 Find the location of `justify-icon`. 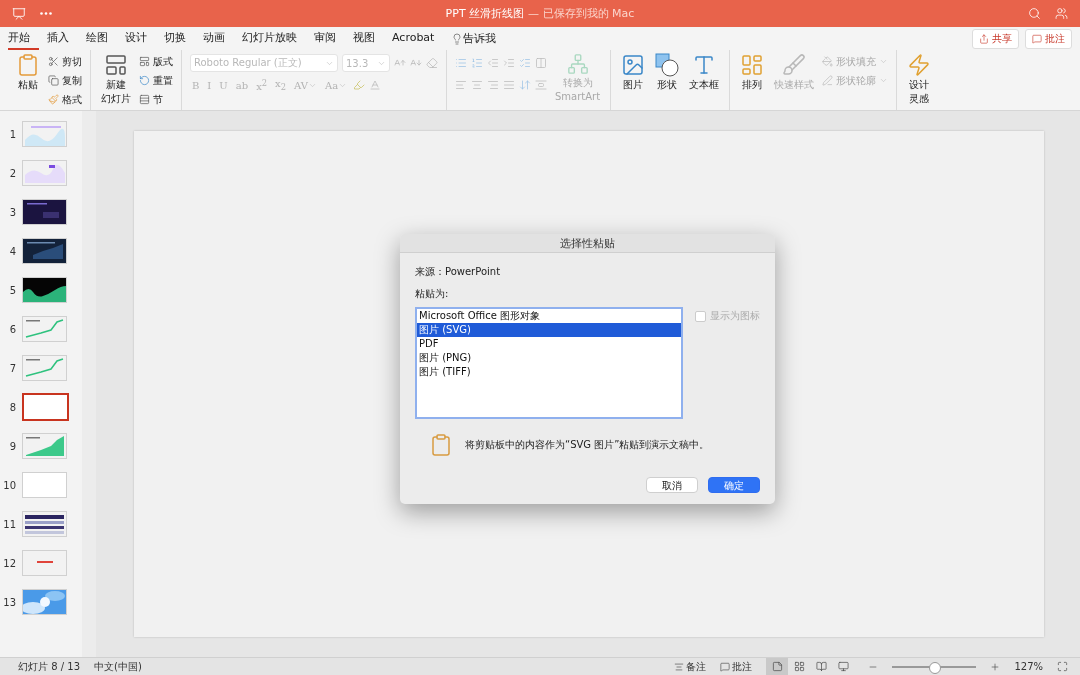

justify-icon is located at coordinates (509, 85).